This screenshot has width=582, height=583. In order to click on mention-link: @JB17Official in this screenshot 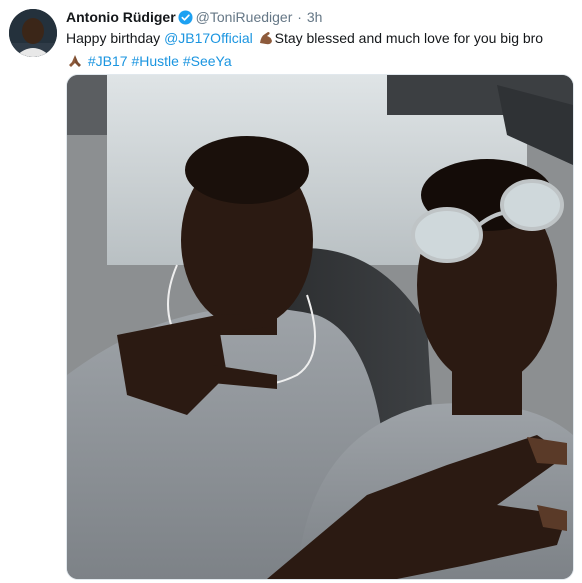, I will do `click(208, 38)`.